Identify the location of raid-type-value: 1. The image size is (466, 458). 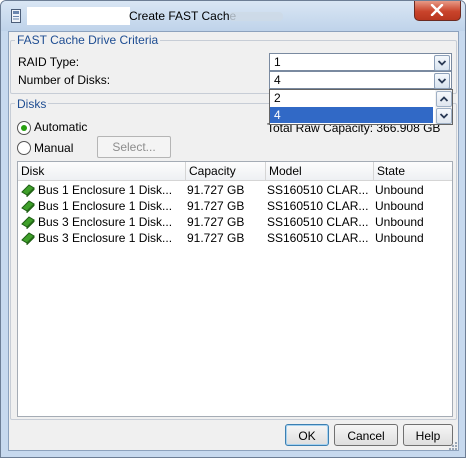
(277, 62).